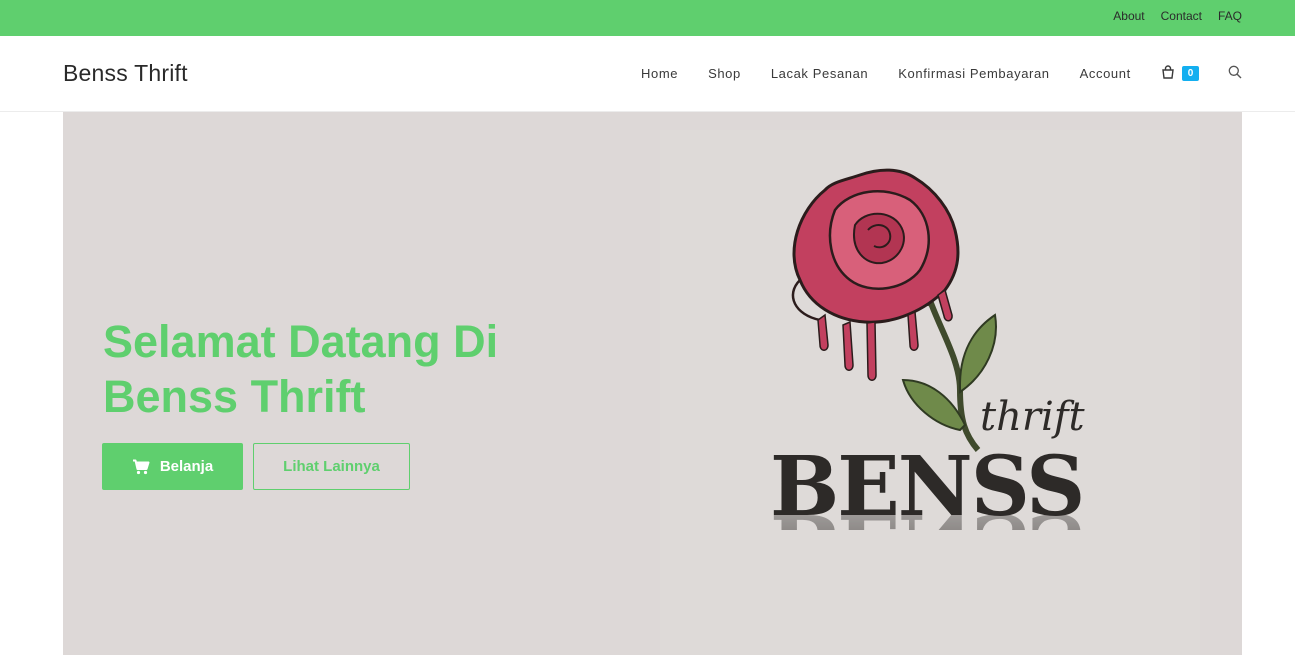 This screenshot has height=655, width=1295. What do you see at coordinates (659, 73) in the screenshot?
I see `nav-item-home: Home` at bounding box center [659, 73].